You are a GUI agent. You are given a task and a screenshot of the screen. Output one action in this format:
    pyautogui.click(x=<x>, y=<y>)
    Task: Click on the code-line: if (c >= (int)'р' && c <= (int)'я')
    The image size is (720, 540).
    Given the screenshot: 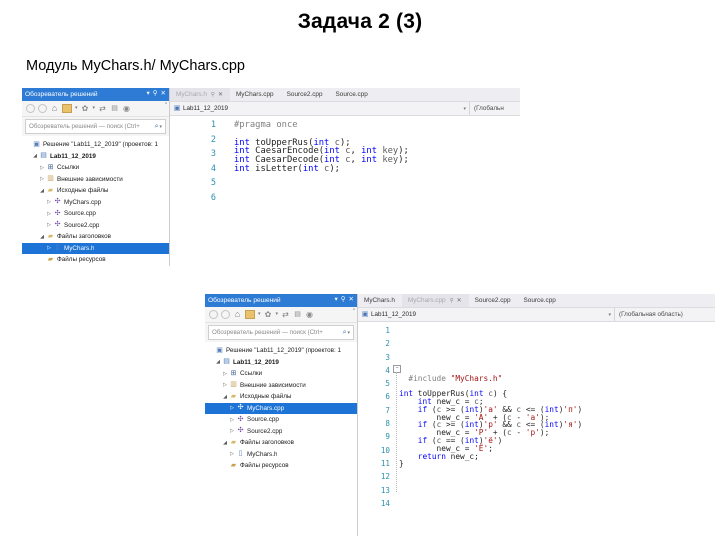 What is the action you would take?
    pyautogui.click(x=557, y=423)
    